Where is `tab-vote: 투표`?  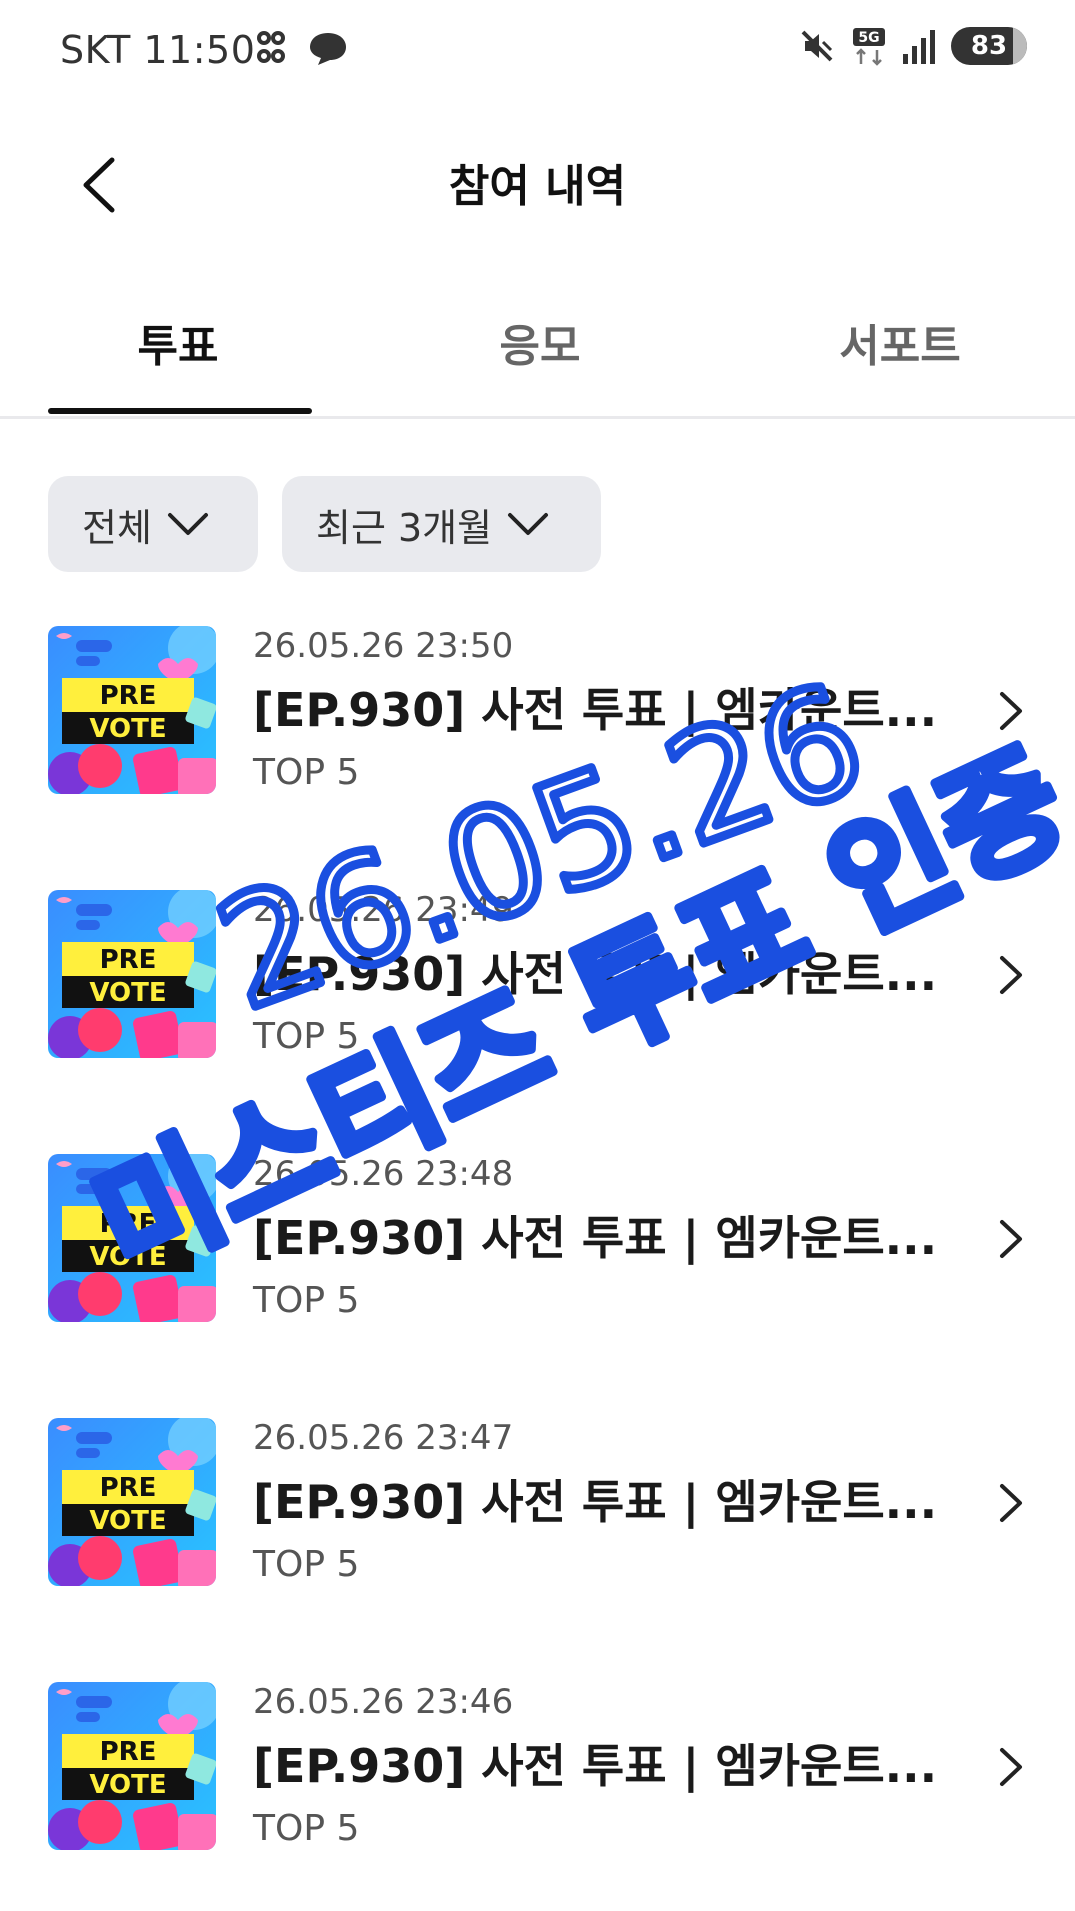
tab-vote: 투표 is located at coordinates (178, 342).